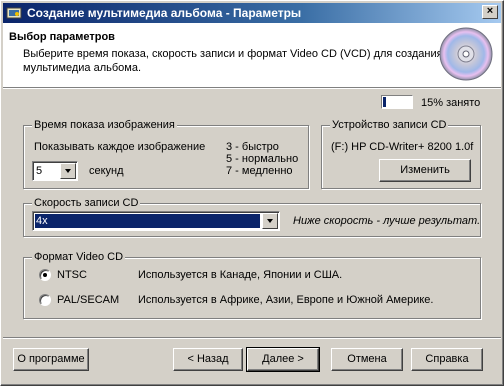 This screenshot has width=504, height=386. Describe the element at coordinates (72, 275) in the screenshot. I see `ntsc-label: NTSC` at that location.